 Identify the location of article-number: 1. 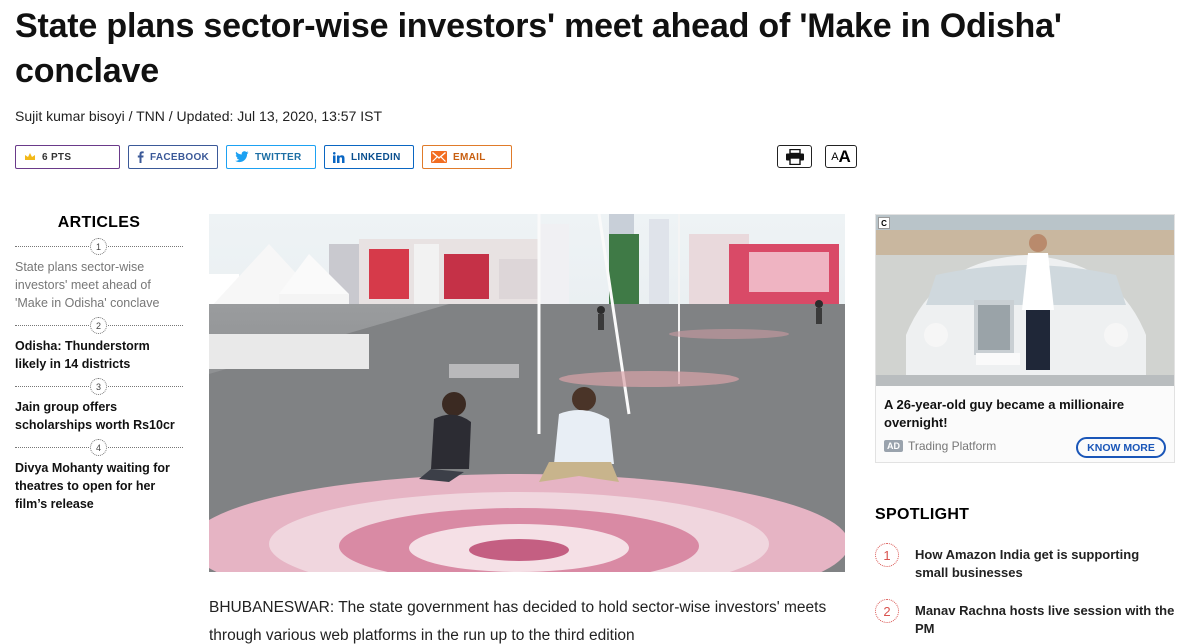
(98, 246).